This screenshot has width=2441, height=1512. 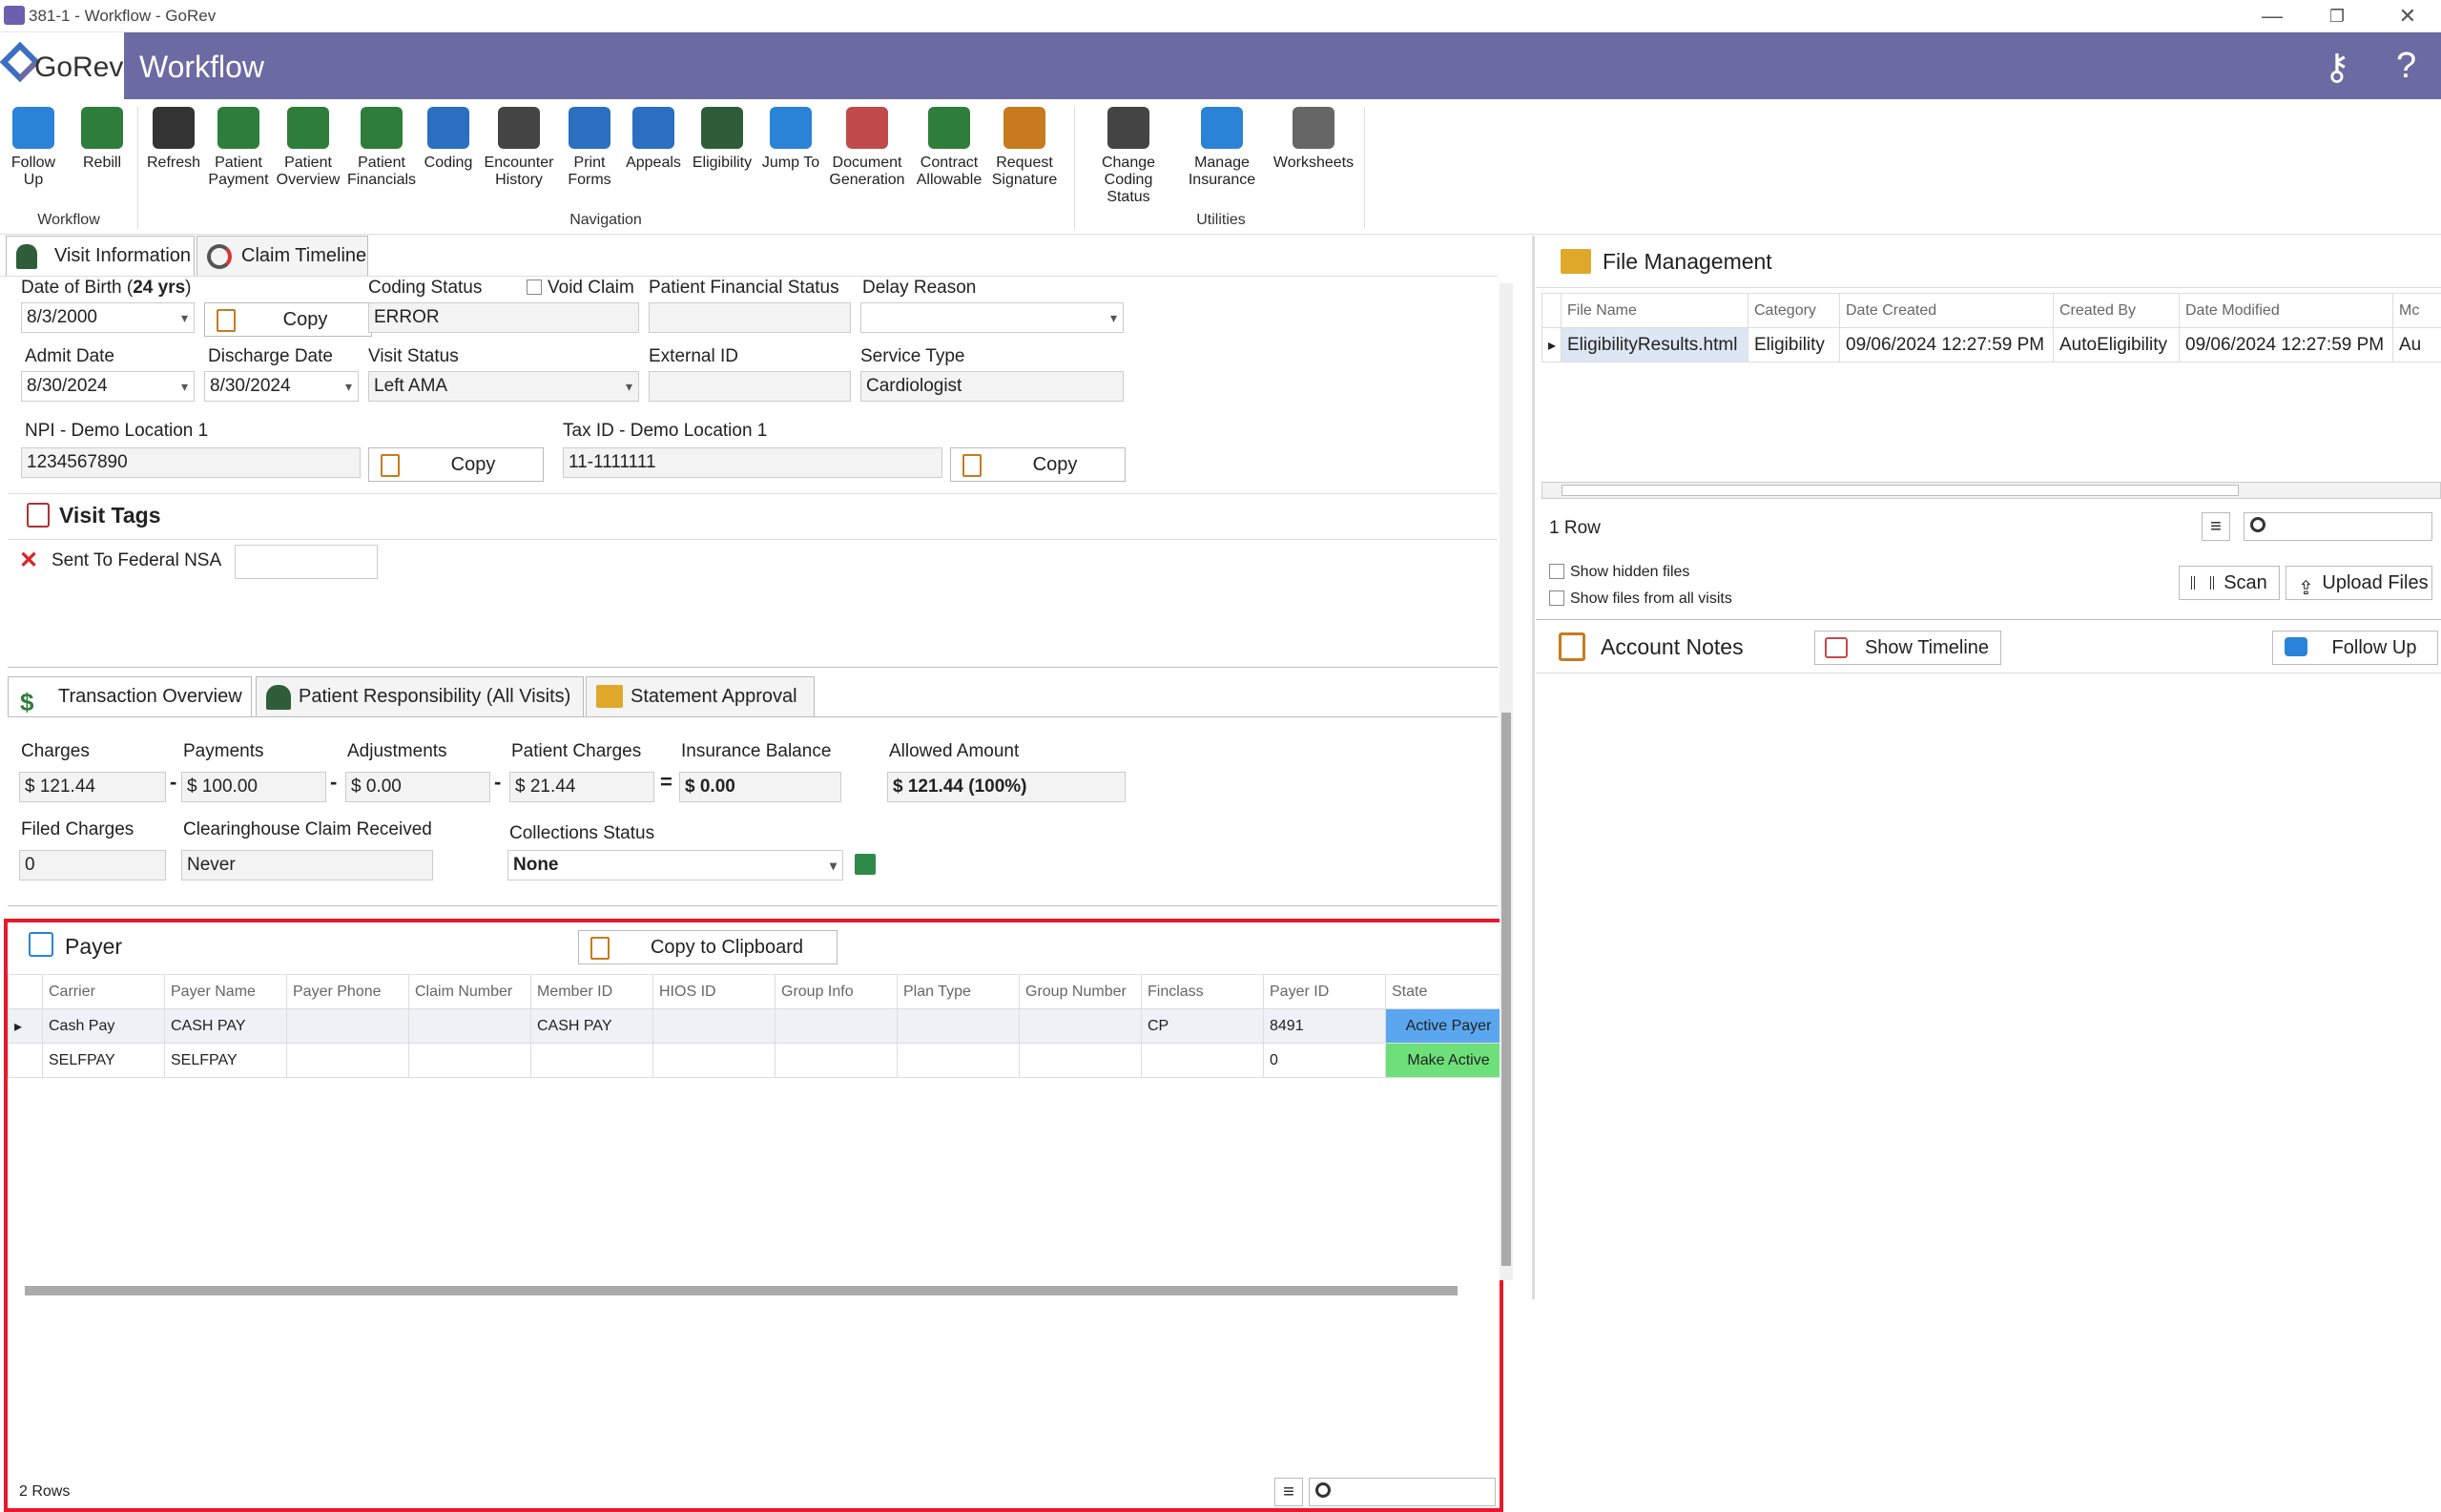 What do you see at coordinates (2229, 583) in the screenshot?
I see `scan-button: Scan` at bounding box center [2229, 583].